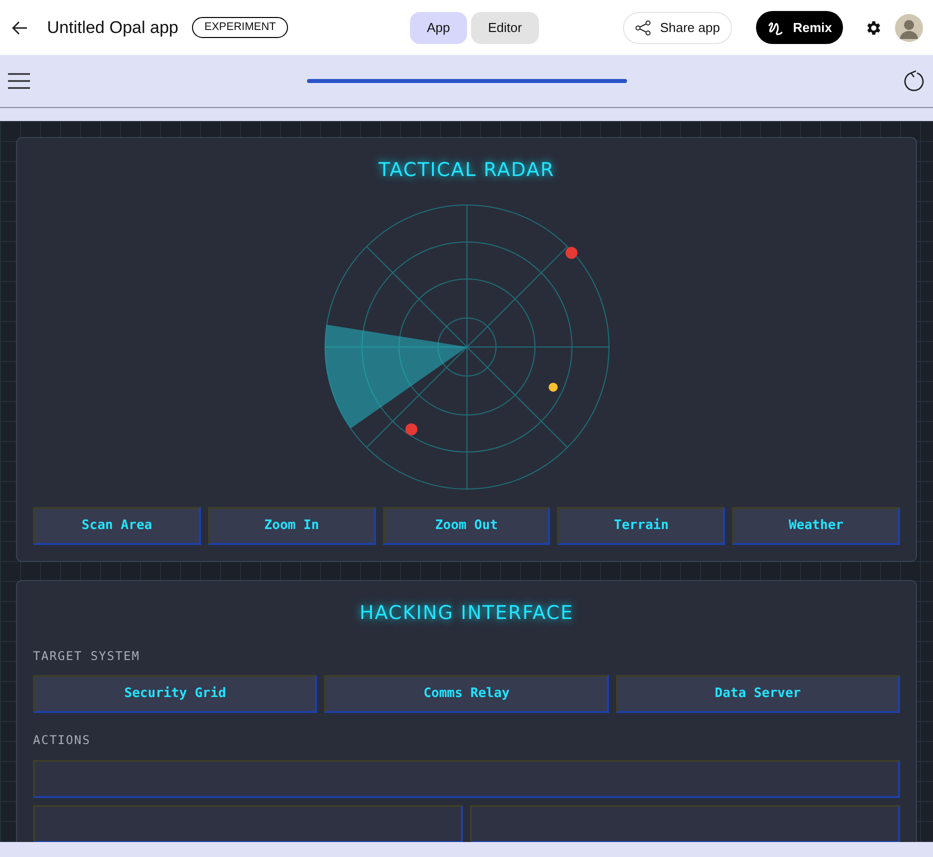 The image size is (933, 857). I want to click on panel-title: TACTICAL RADAR, so click(466, 170).